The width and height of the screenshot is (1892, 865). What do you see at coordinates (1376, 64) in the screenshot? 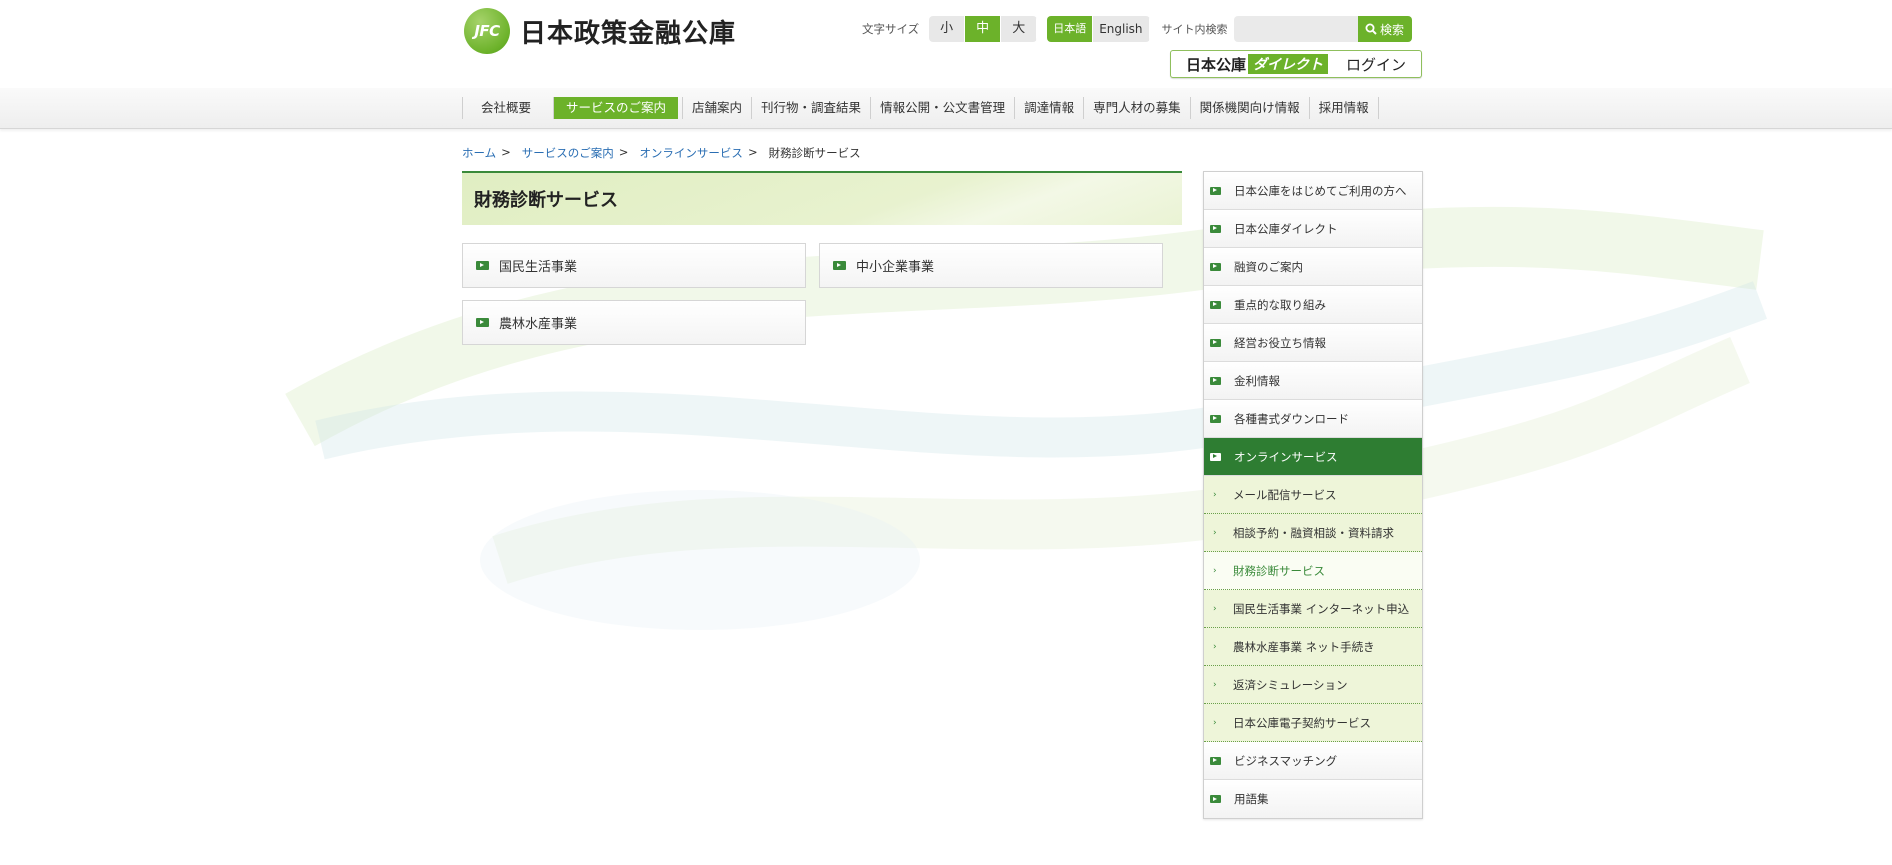
I see `direct-login-label: ログイン` at bounding box center [1376, 64].